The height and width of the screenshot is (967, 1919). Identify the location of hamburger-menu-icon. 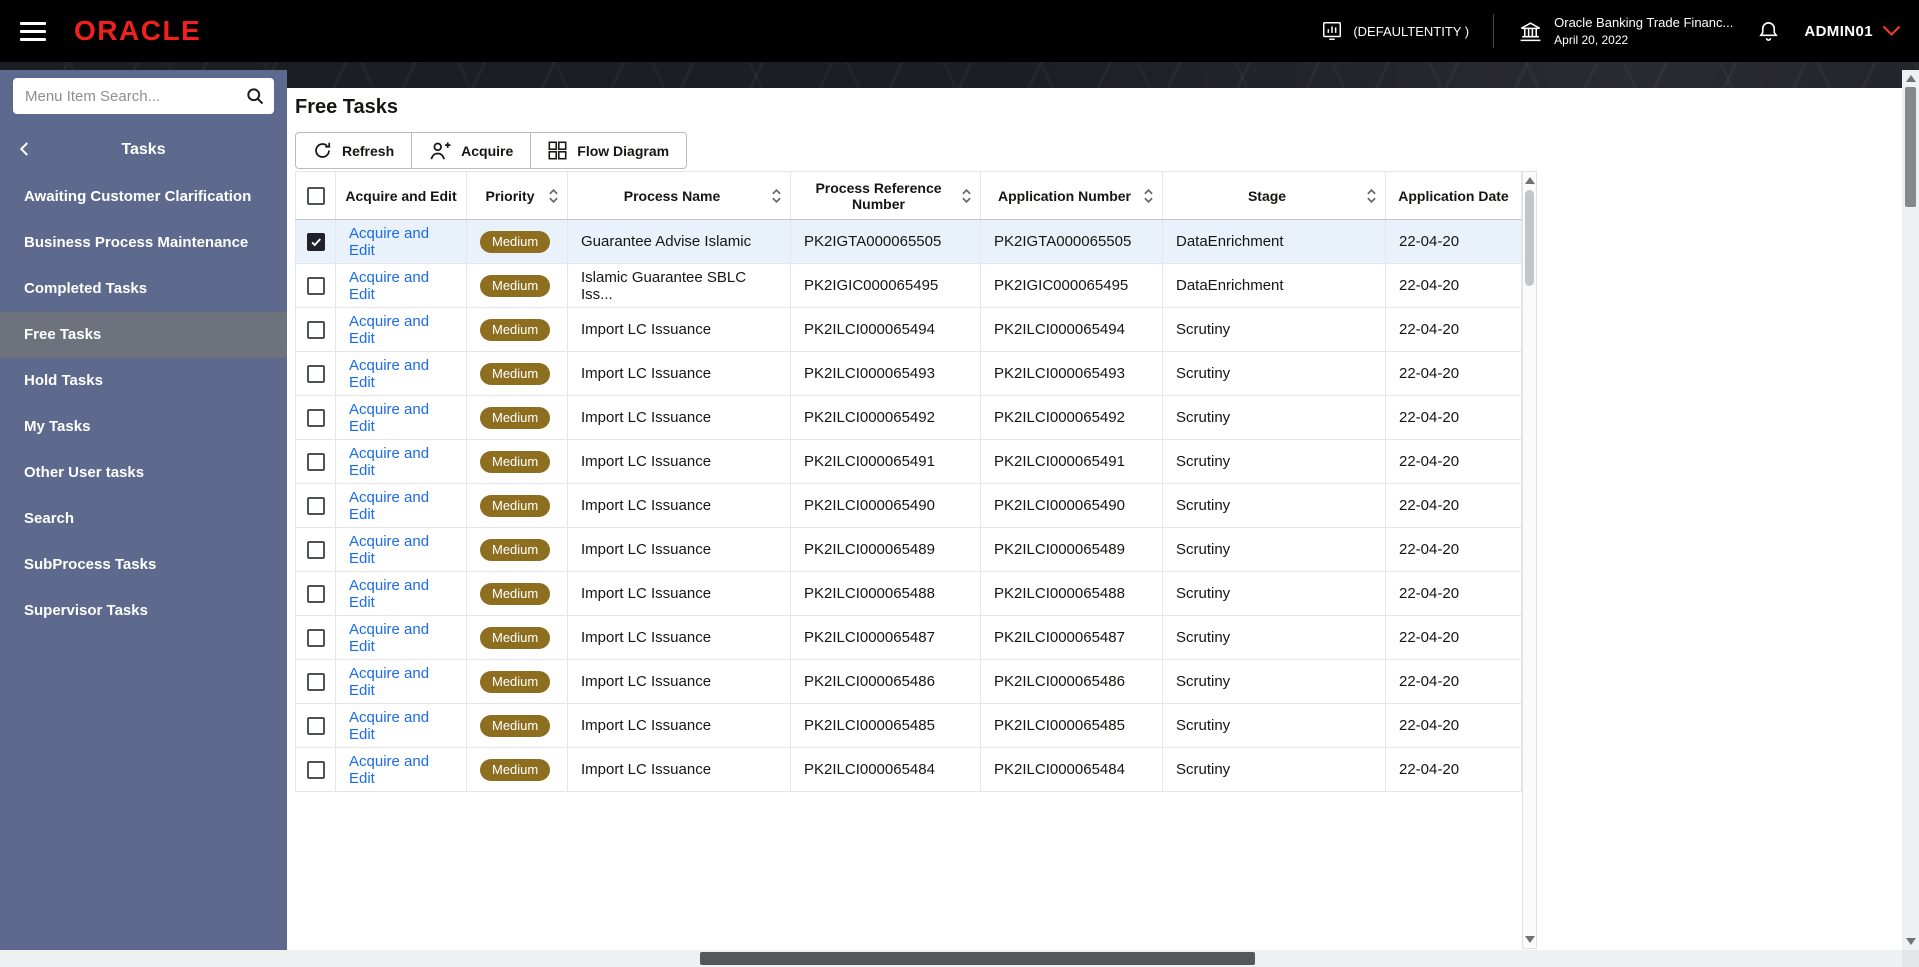
(33, 31).